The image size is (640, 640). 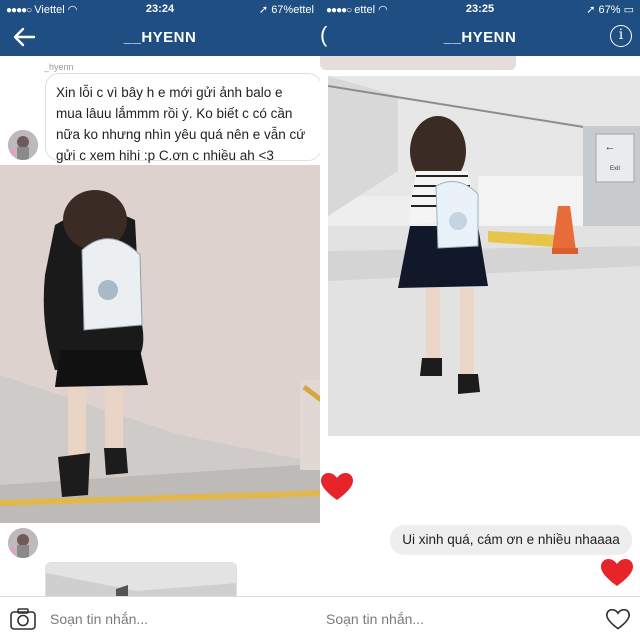 I want to click on nav-bar: __HYENN, so click(x=160, y=37).